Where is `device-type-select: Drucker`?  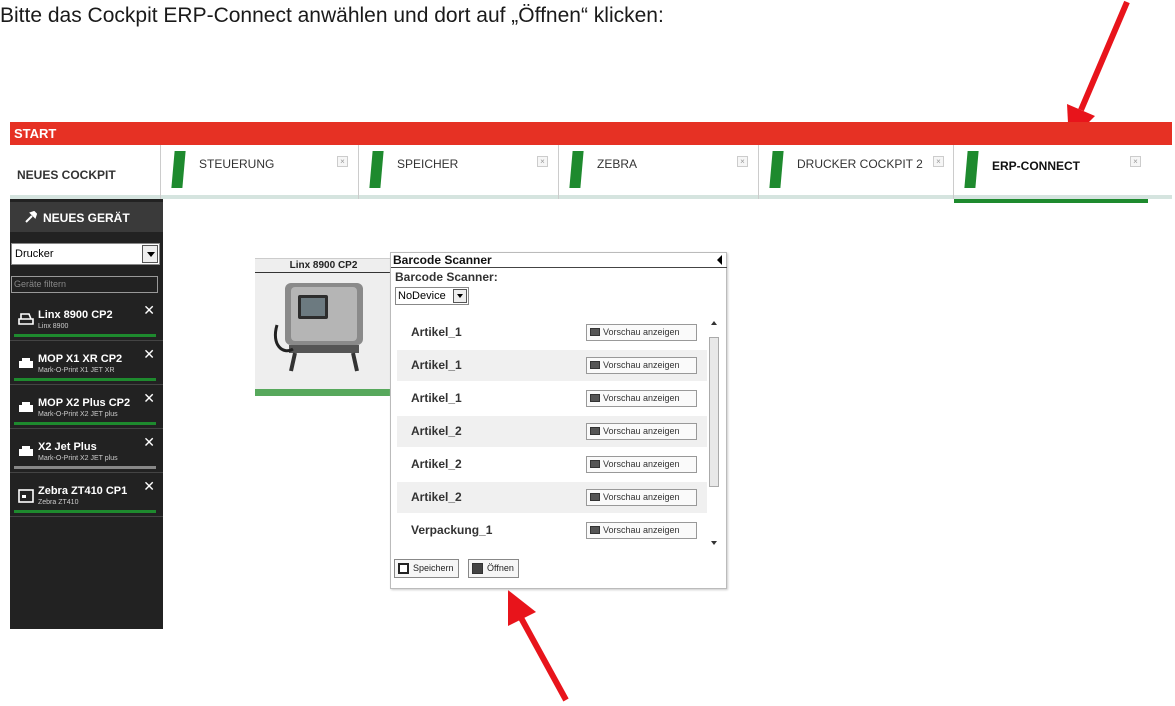
device-type-select: Drucker is located at coordinates (85, 254).